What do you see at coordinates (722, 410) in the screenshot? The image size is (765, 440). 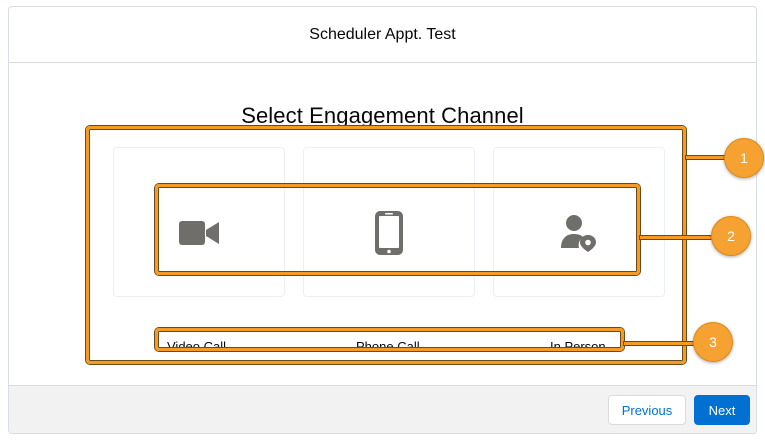 I see `next-button: Next` at bounding box center [722, 410].